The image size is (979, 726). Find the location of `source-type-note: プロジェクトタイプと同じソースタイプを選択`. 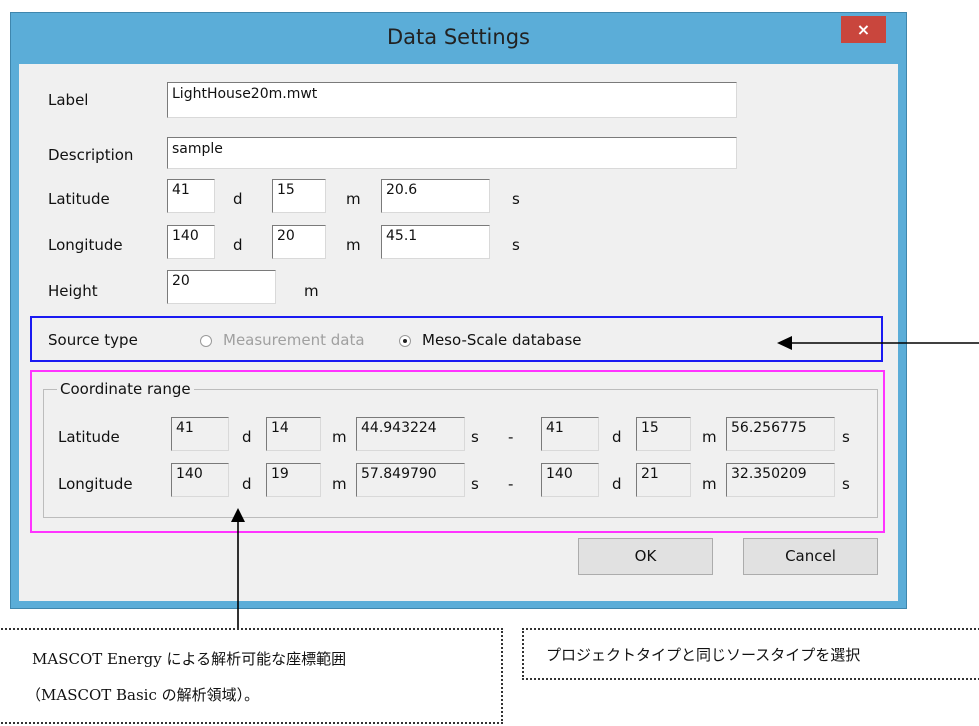

source-type-note: プロジェクトタイプと同じソースタイプを選択 is located at coordinates (750, 654).